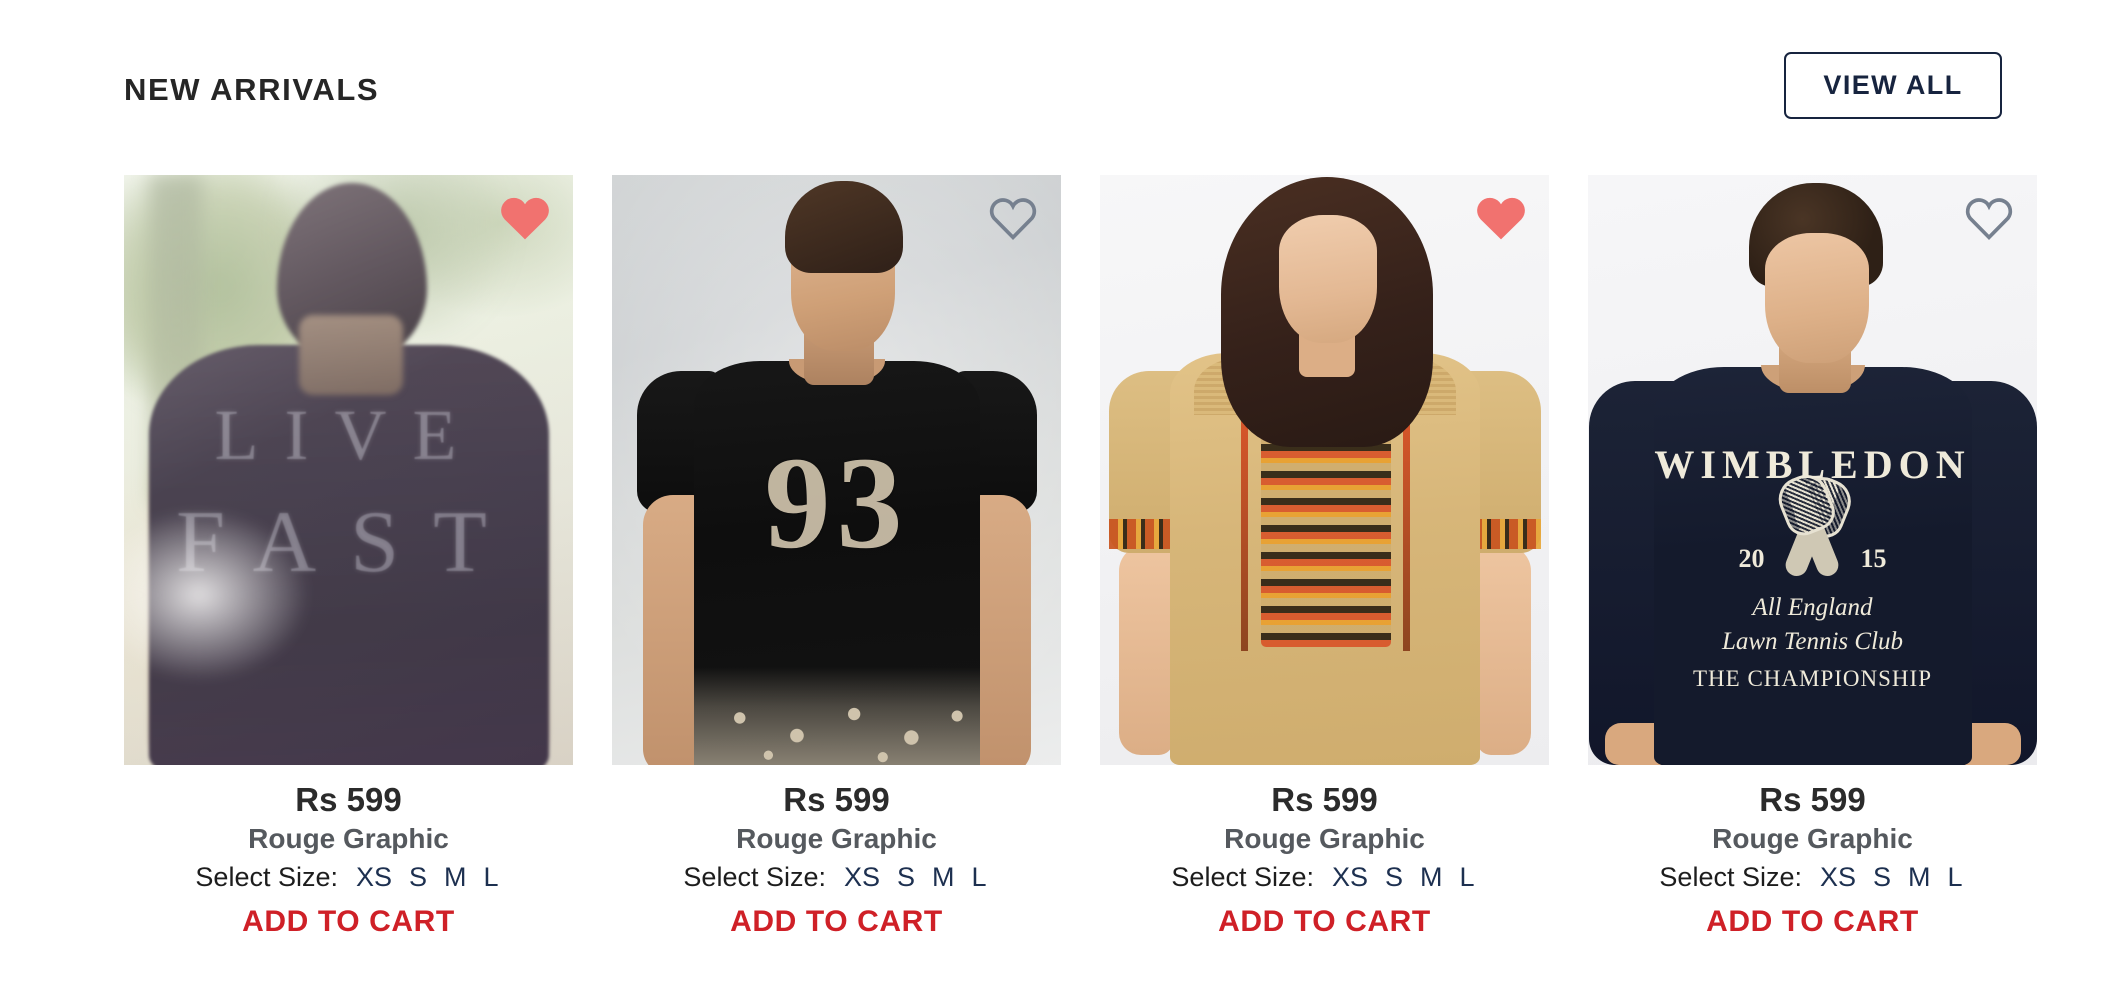 The height and width of the screenshot is (1002, 2126). What do you see at coordinates (1813, 528) in the screenshot?
I see `crossed-rackets-icon` at bounding box center [1813, 528].